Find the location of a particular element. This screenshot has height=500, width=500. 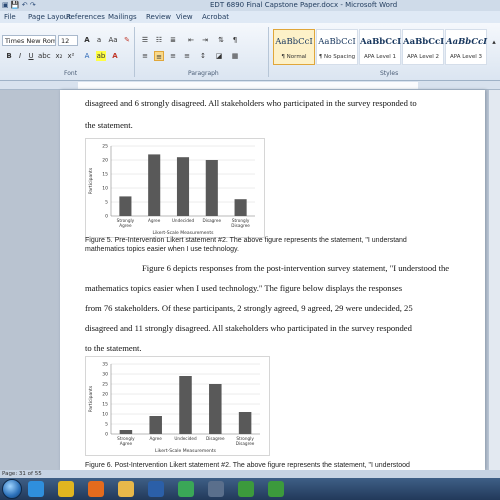

start-button is located at coordinates (12, 489).